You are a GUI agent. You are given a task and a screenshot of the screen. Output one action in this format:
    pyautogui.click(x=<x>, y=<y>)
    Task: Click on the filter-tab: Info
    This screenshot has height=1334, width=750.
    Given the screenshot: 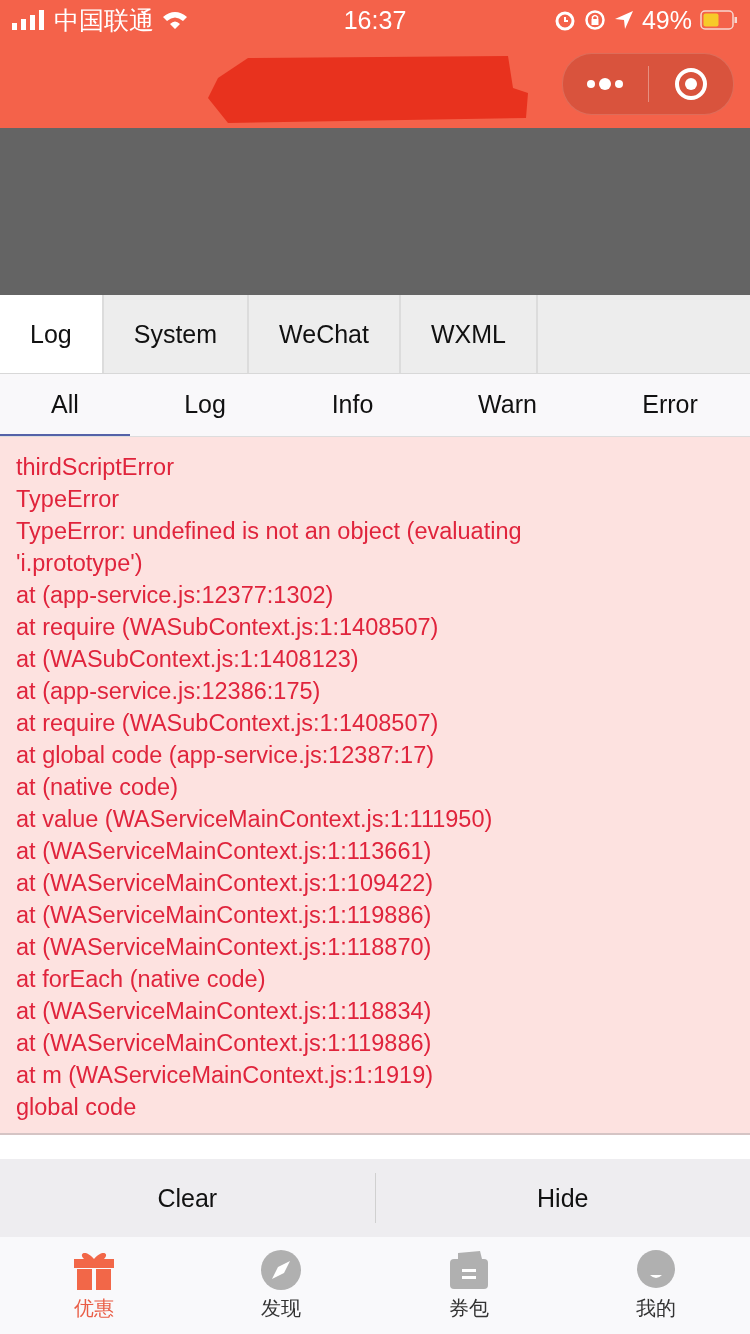 What is the action you would take?
    pyautogui.click(x=352, y=405)
    